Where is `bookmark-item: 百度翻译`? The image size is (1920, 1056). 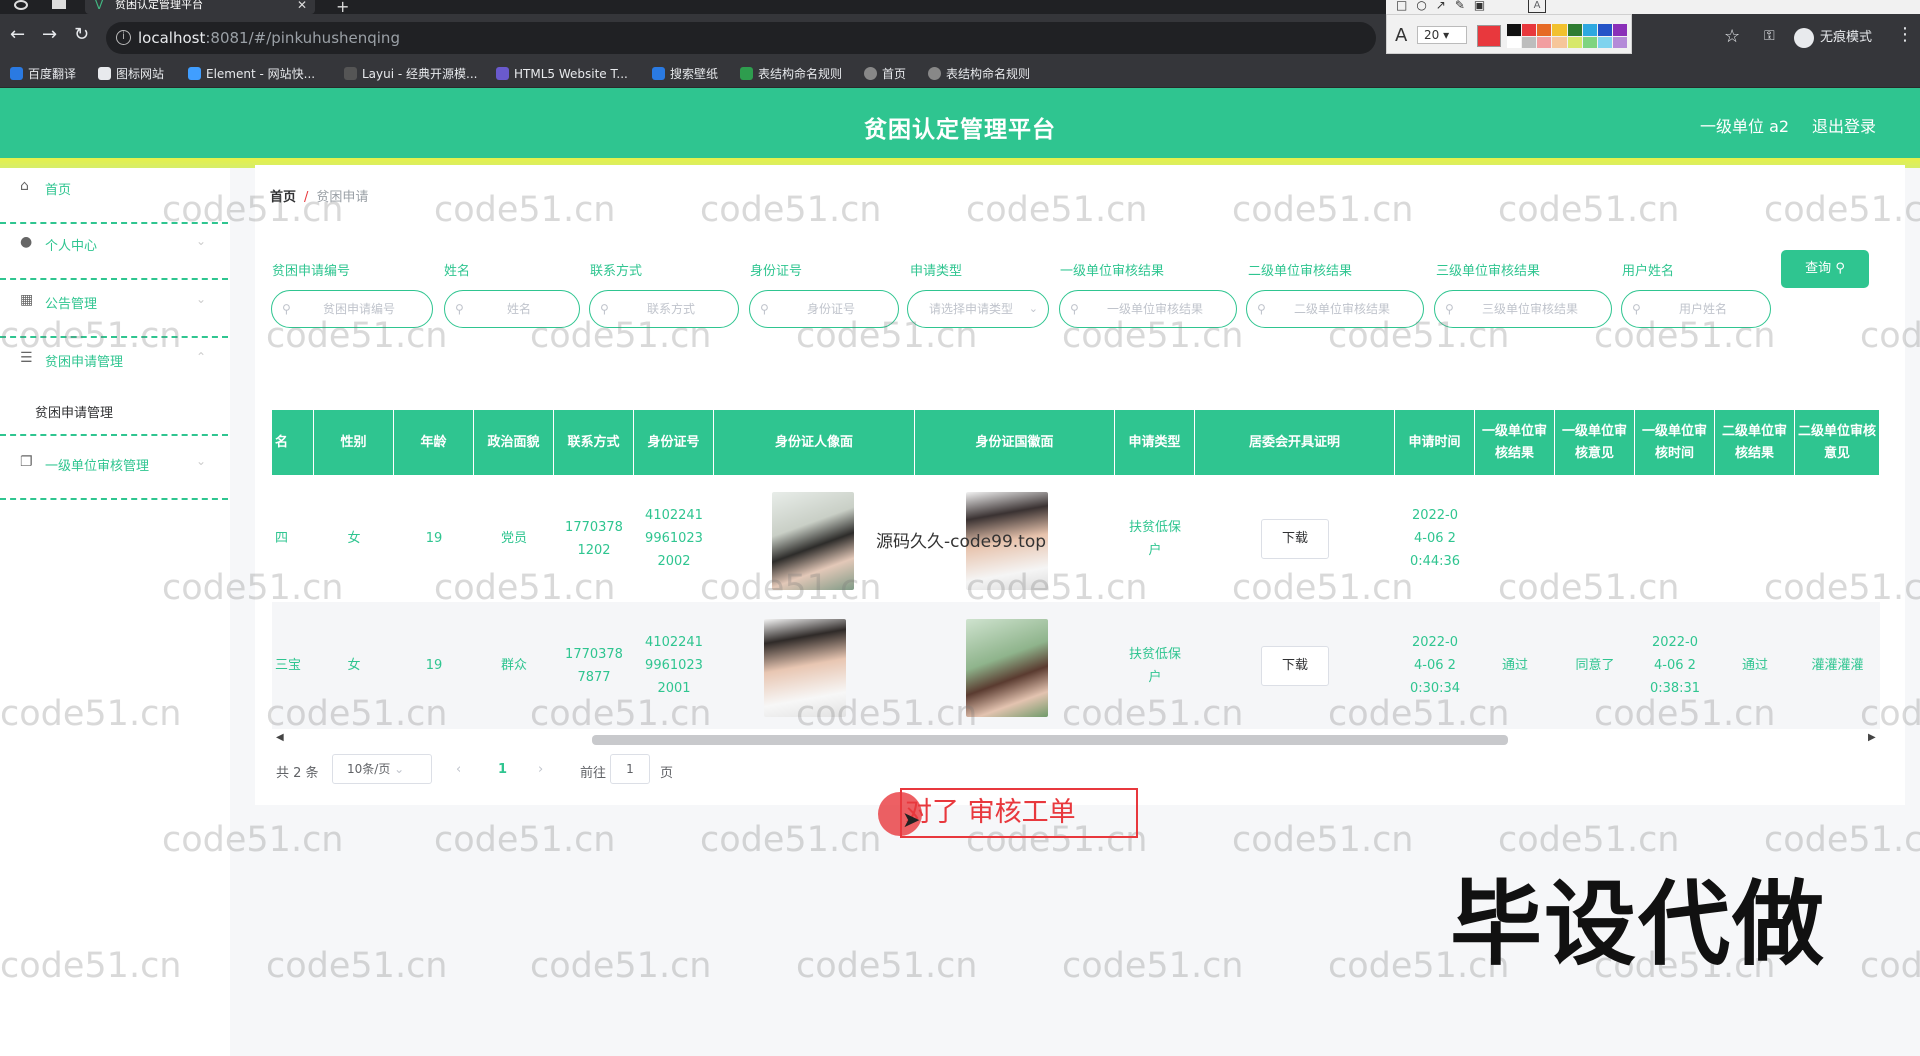 bookmark-item: 百度翻译 is located at coordinates (43, 74).